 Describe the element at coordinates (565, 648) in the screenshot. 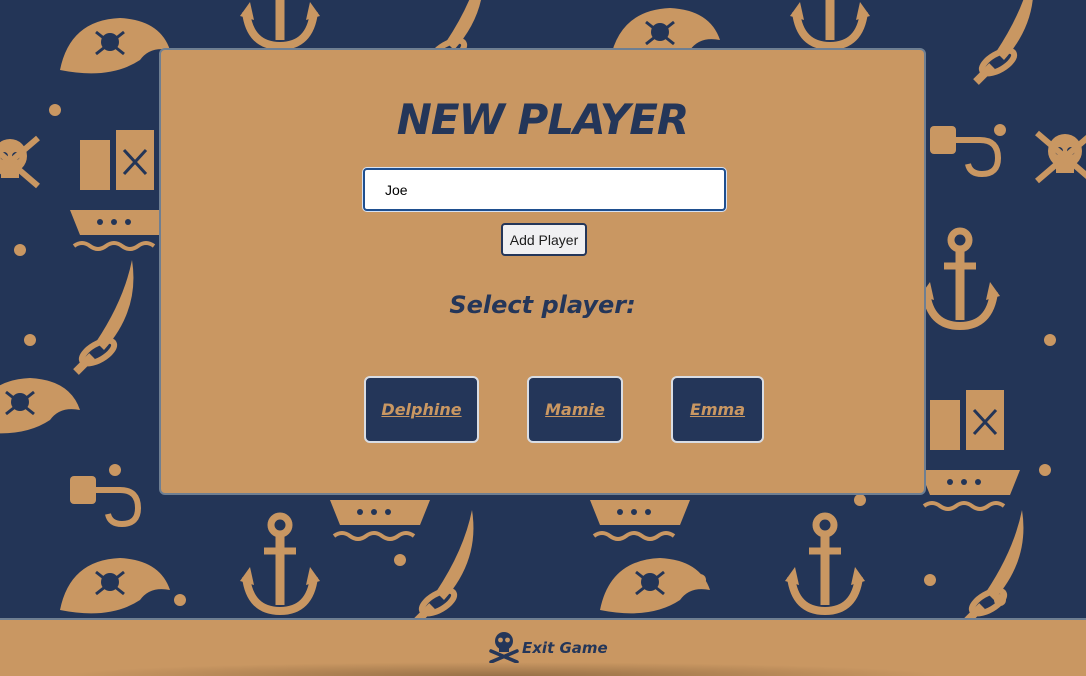

I see `exit-game-label: Exit Game` at that location.